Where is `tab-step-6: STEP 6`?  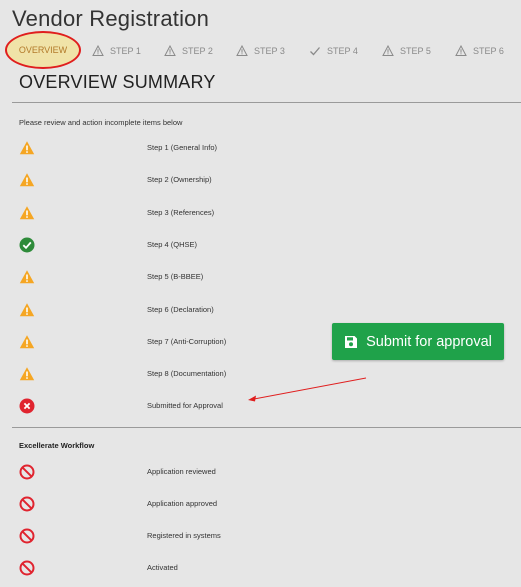 tab-step-6: STEP 6 is located at coordinates (479, 51).